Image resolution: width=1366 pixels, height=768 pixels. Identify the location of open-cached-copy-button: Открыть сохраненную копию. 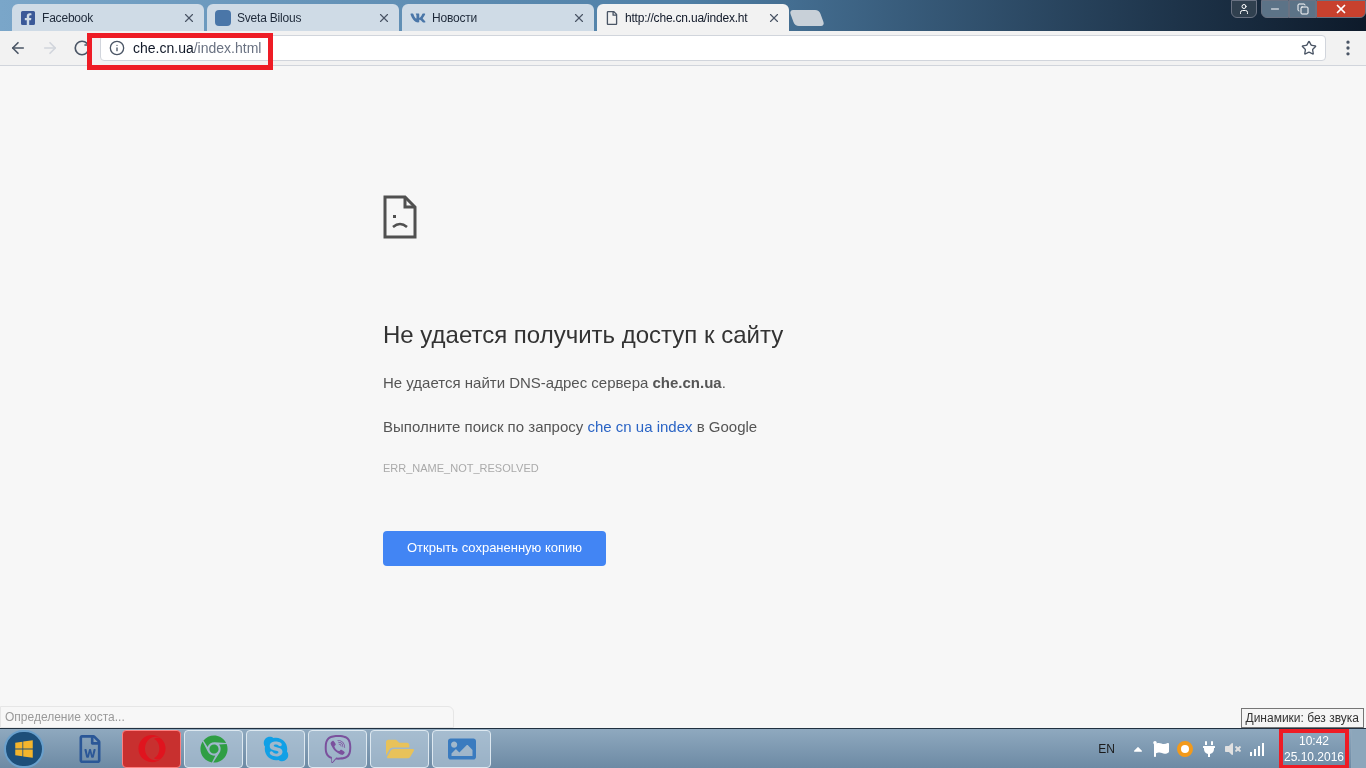
(495, 548).